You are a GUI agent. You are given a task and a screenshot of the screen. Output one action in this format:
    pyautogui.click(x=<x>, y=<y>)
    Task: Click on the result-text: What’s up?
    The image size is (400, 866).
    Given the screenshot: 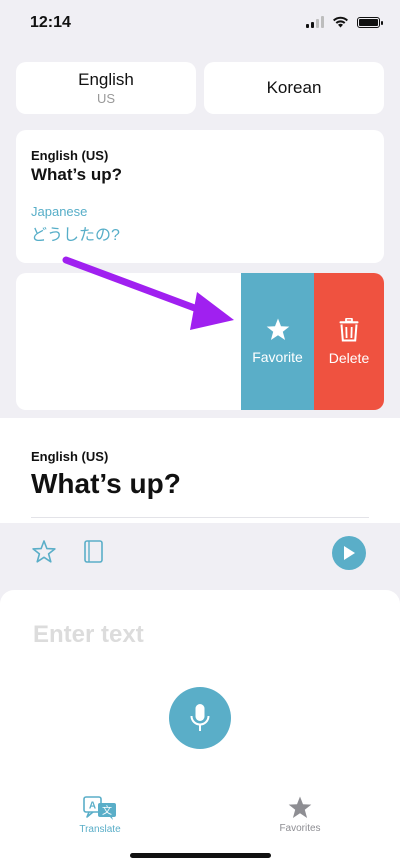 What is the action you would take?
    pyautogui.click(x=106, y=483)
    